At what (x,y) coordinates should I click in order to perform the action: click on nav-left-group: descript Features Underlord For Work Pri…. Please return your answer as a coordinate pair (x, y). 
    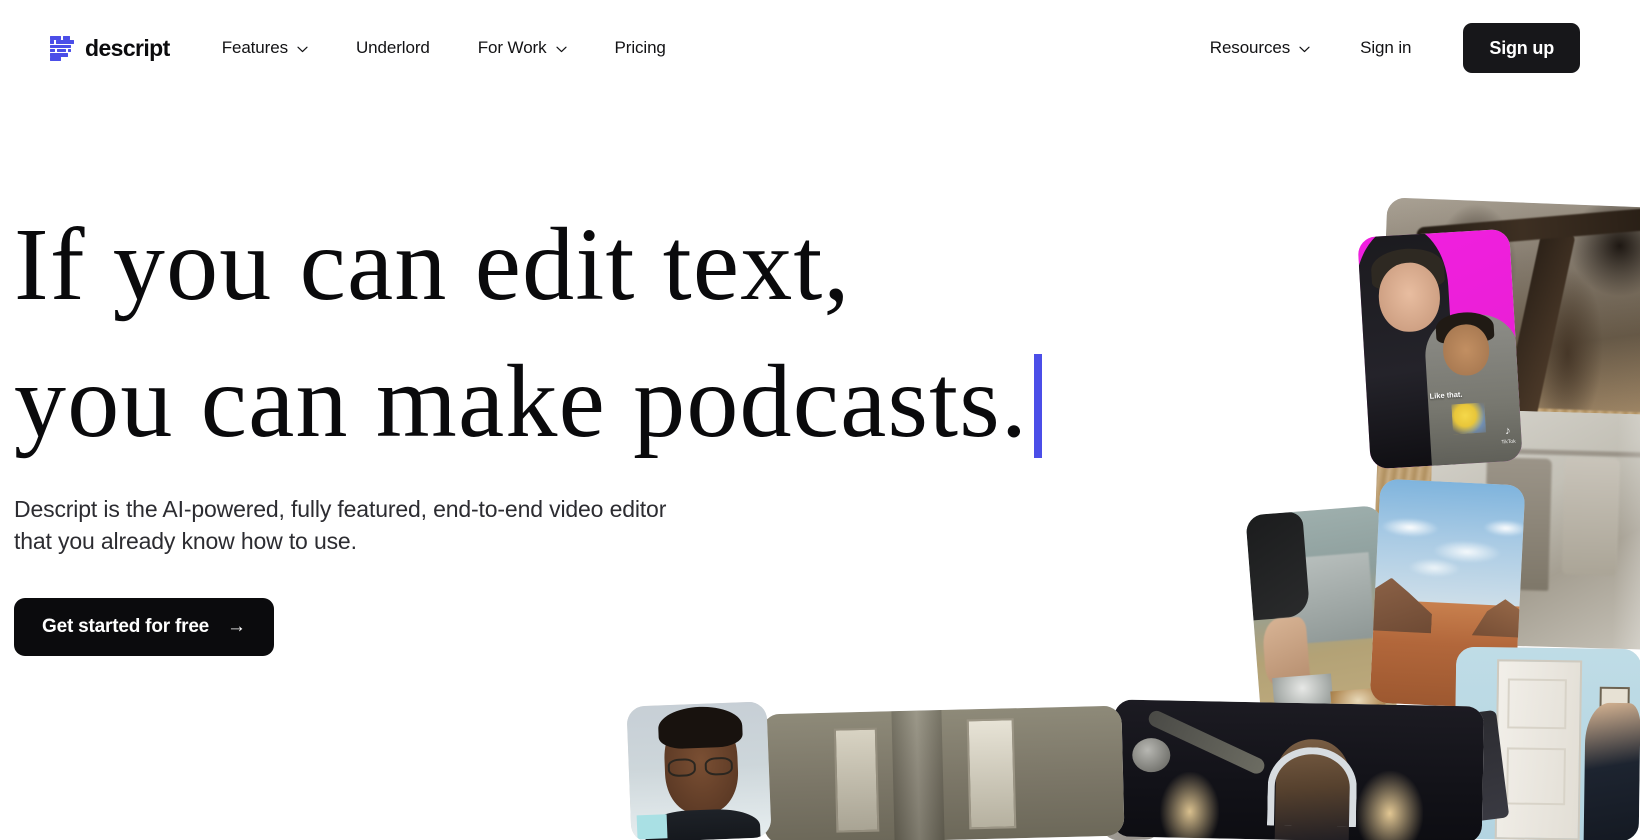
    Looking at the image, I should click on (370, 48).